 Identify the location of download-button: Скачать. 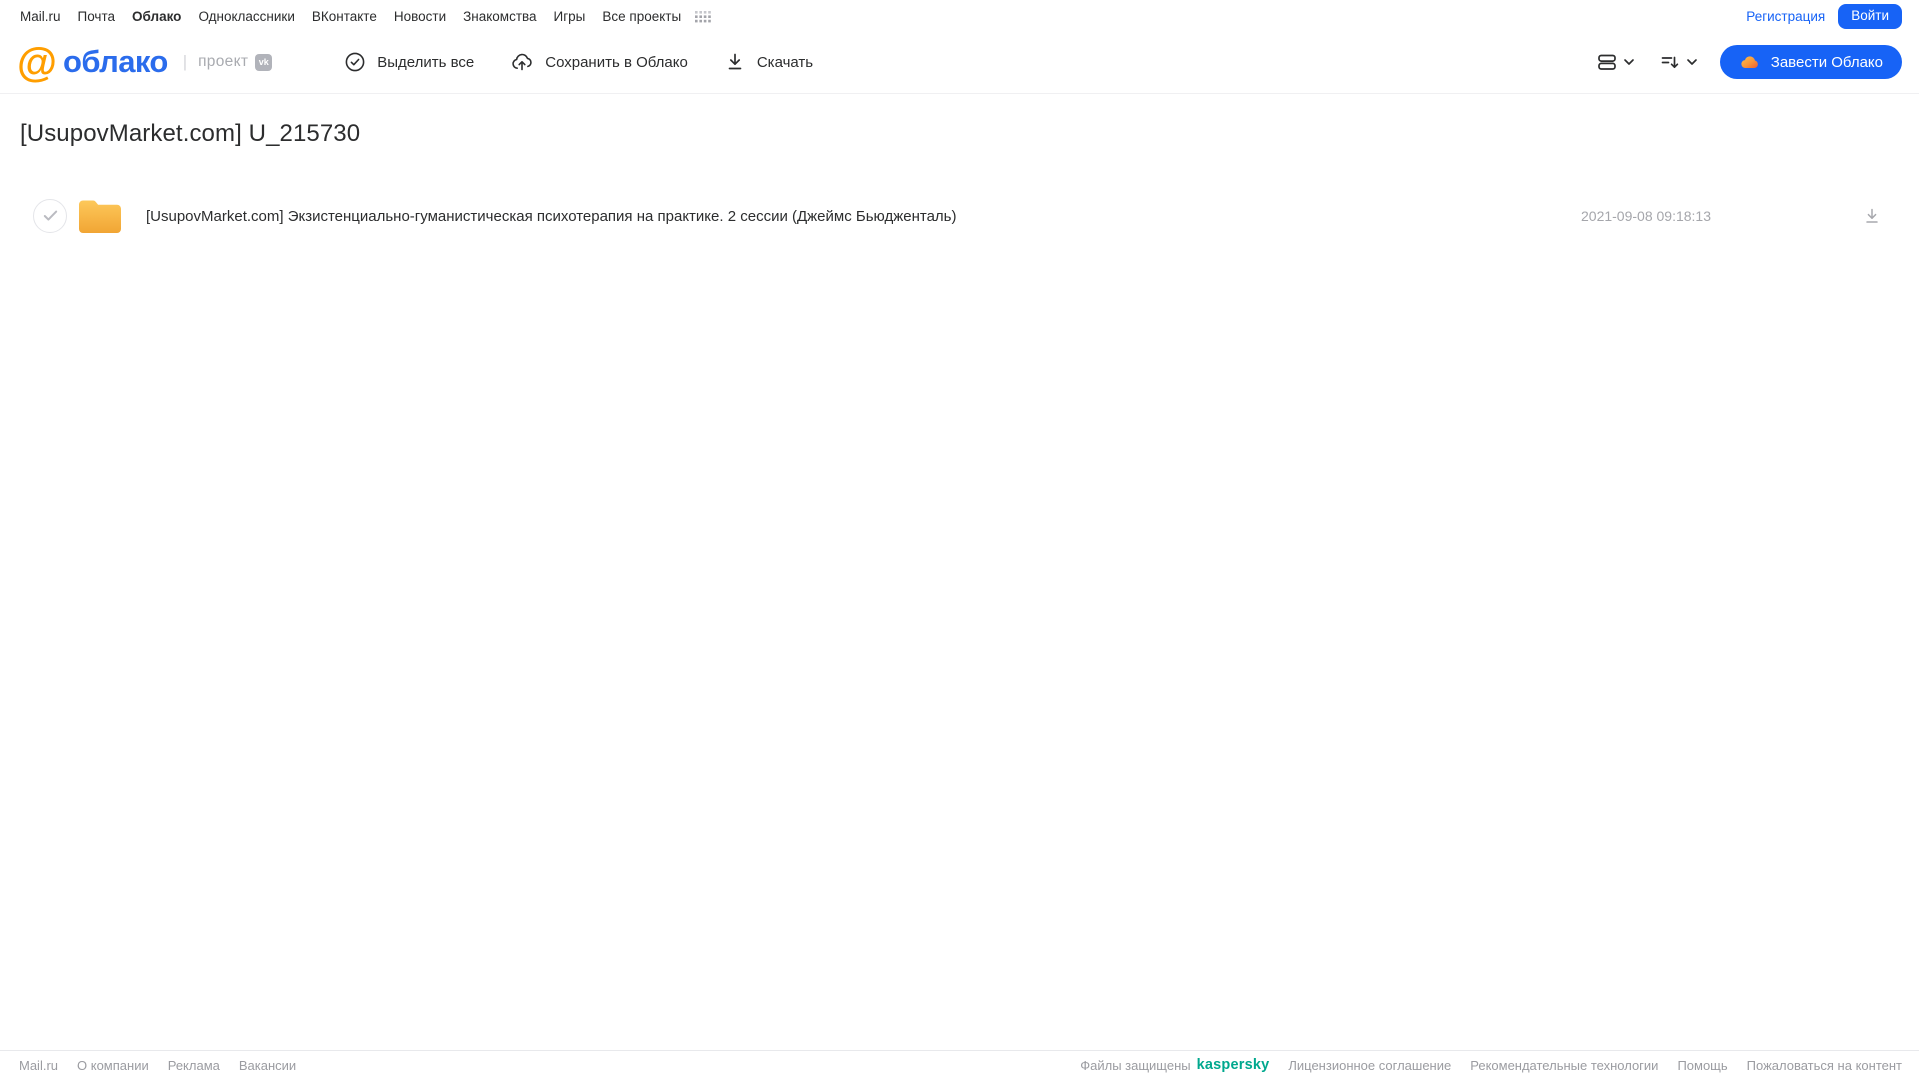
(768, 62).